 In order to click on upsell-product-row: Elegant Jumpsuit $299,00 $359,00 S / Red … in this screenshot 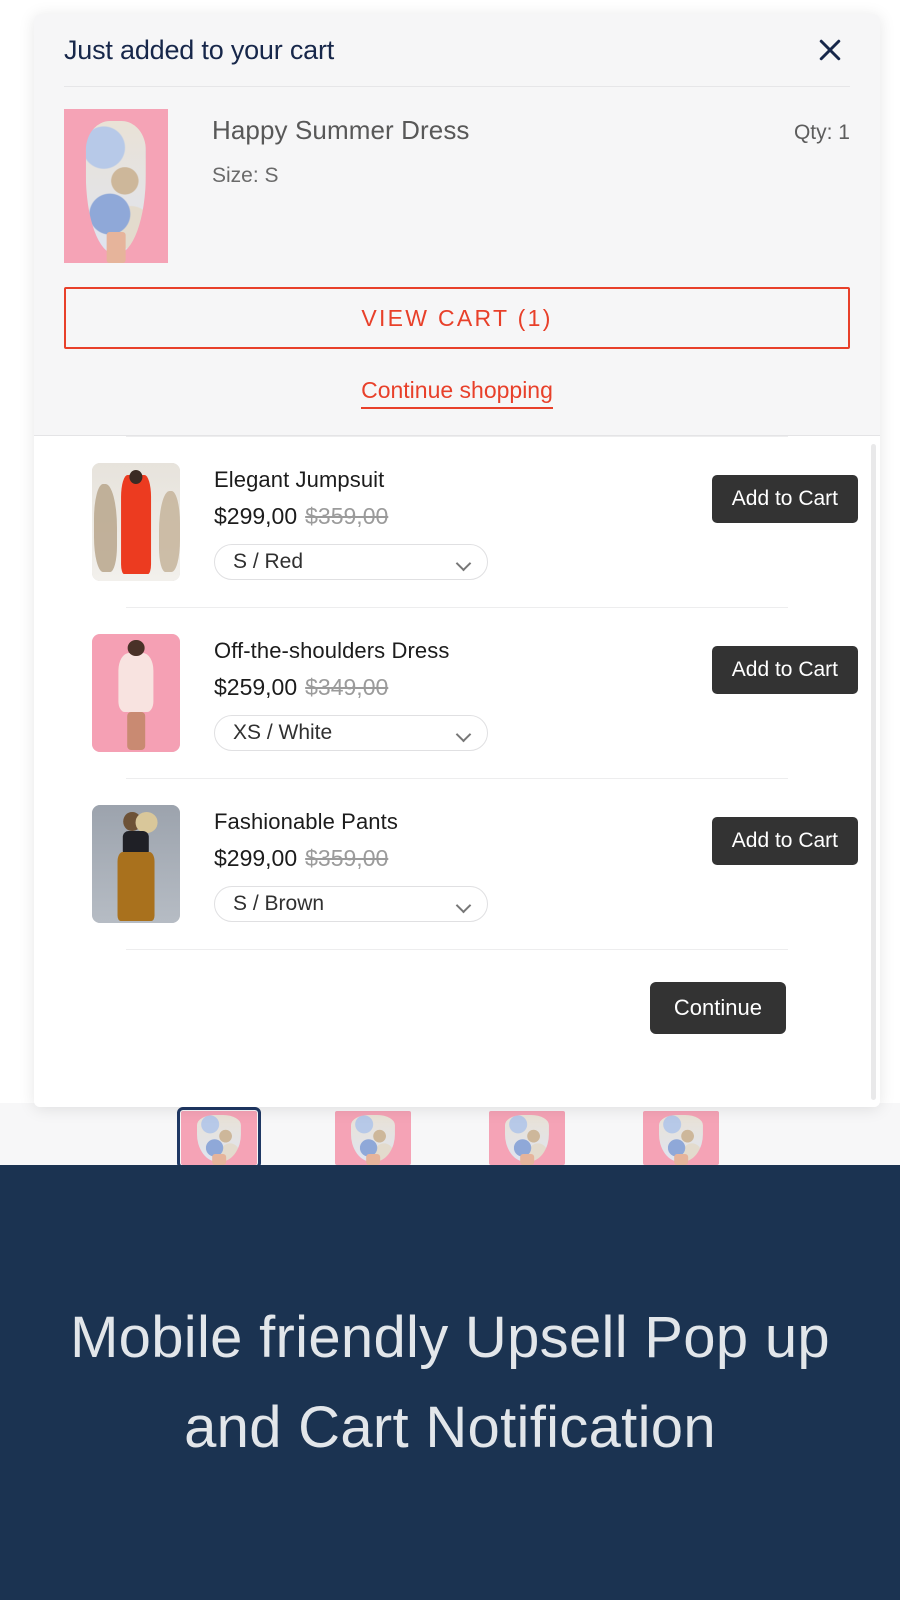, I will do `click(475, 522)`.